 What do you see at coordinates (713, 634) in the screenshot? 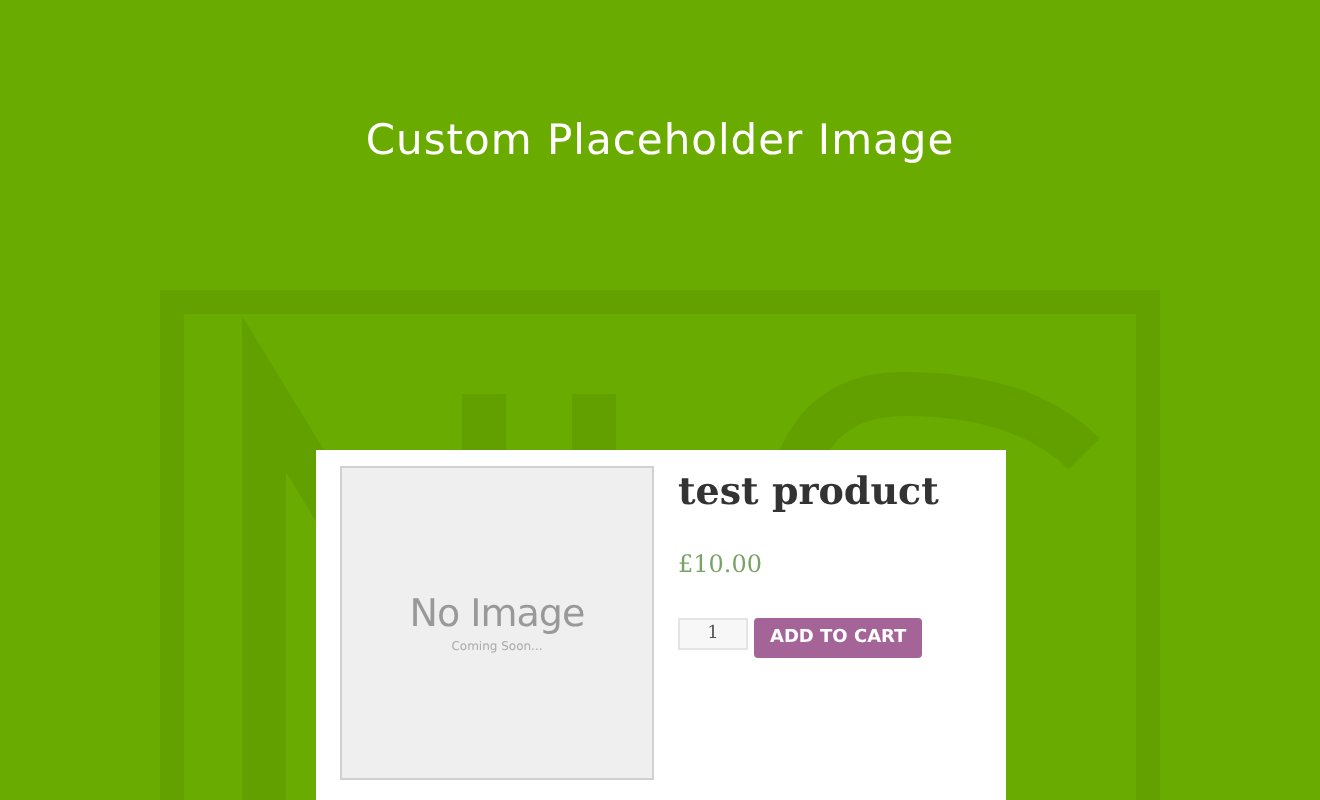
I see `quantity-field: 1` at bounding box center [713, 634].